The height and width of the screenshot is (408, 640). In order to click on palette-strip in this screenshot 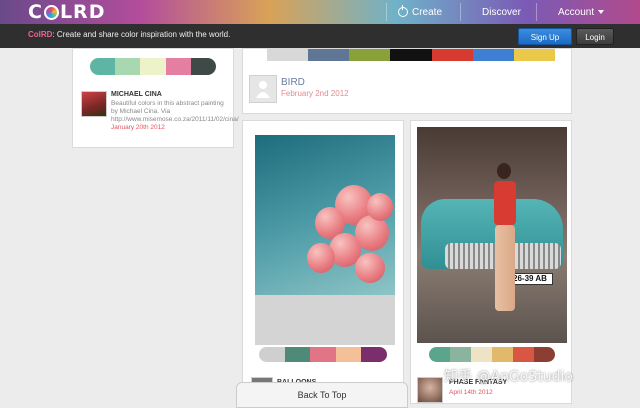, I will do `click(411, 55)`.